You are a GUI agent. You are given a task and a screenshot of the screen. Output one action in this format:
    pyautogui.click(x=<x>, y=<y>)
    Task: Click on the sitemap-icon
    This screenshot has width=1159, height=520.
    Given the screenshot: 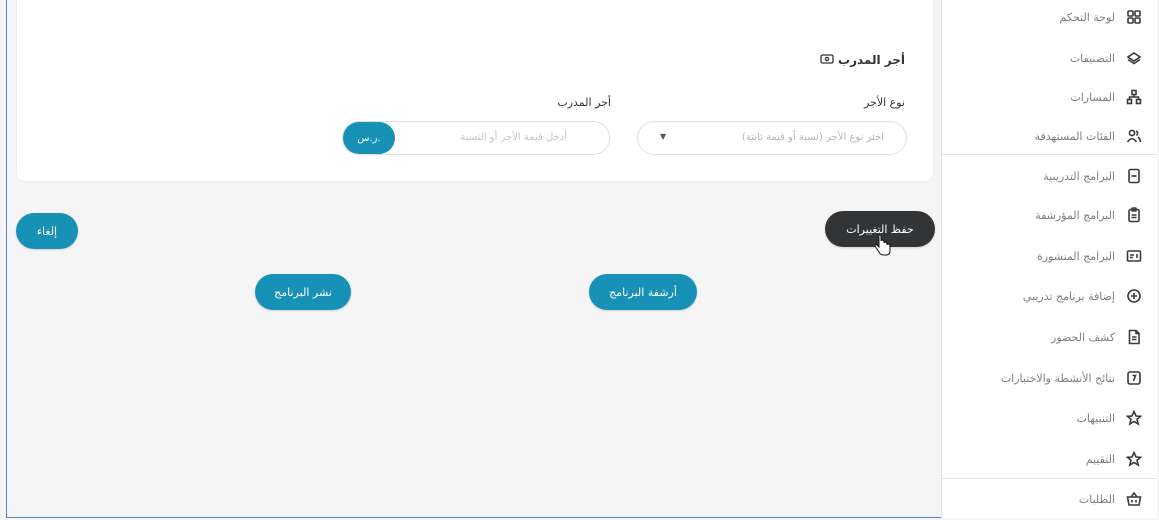 What is the action you would take?
    pyautogui.click(x=1134, y=97)
    